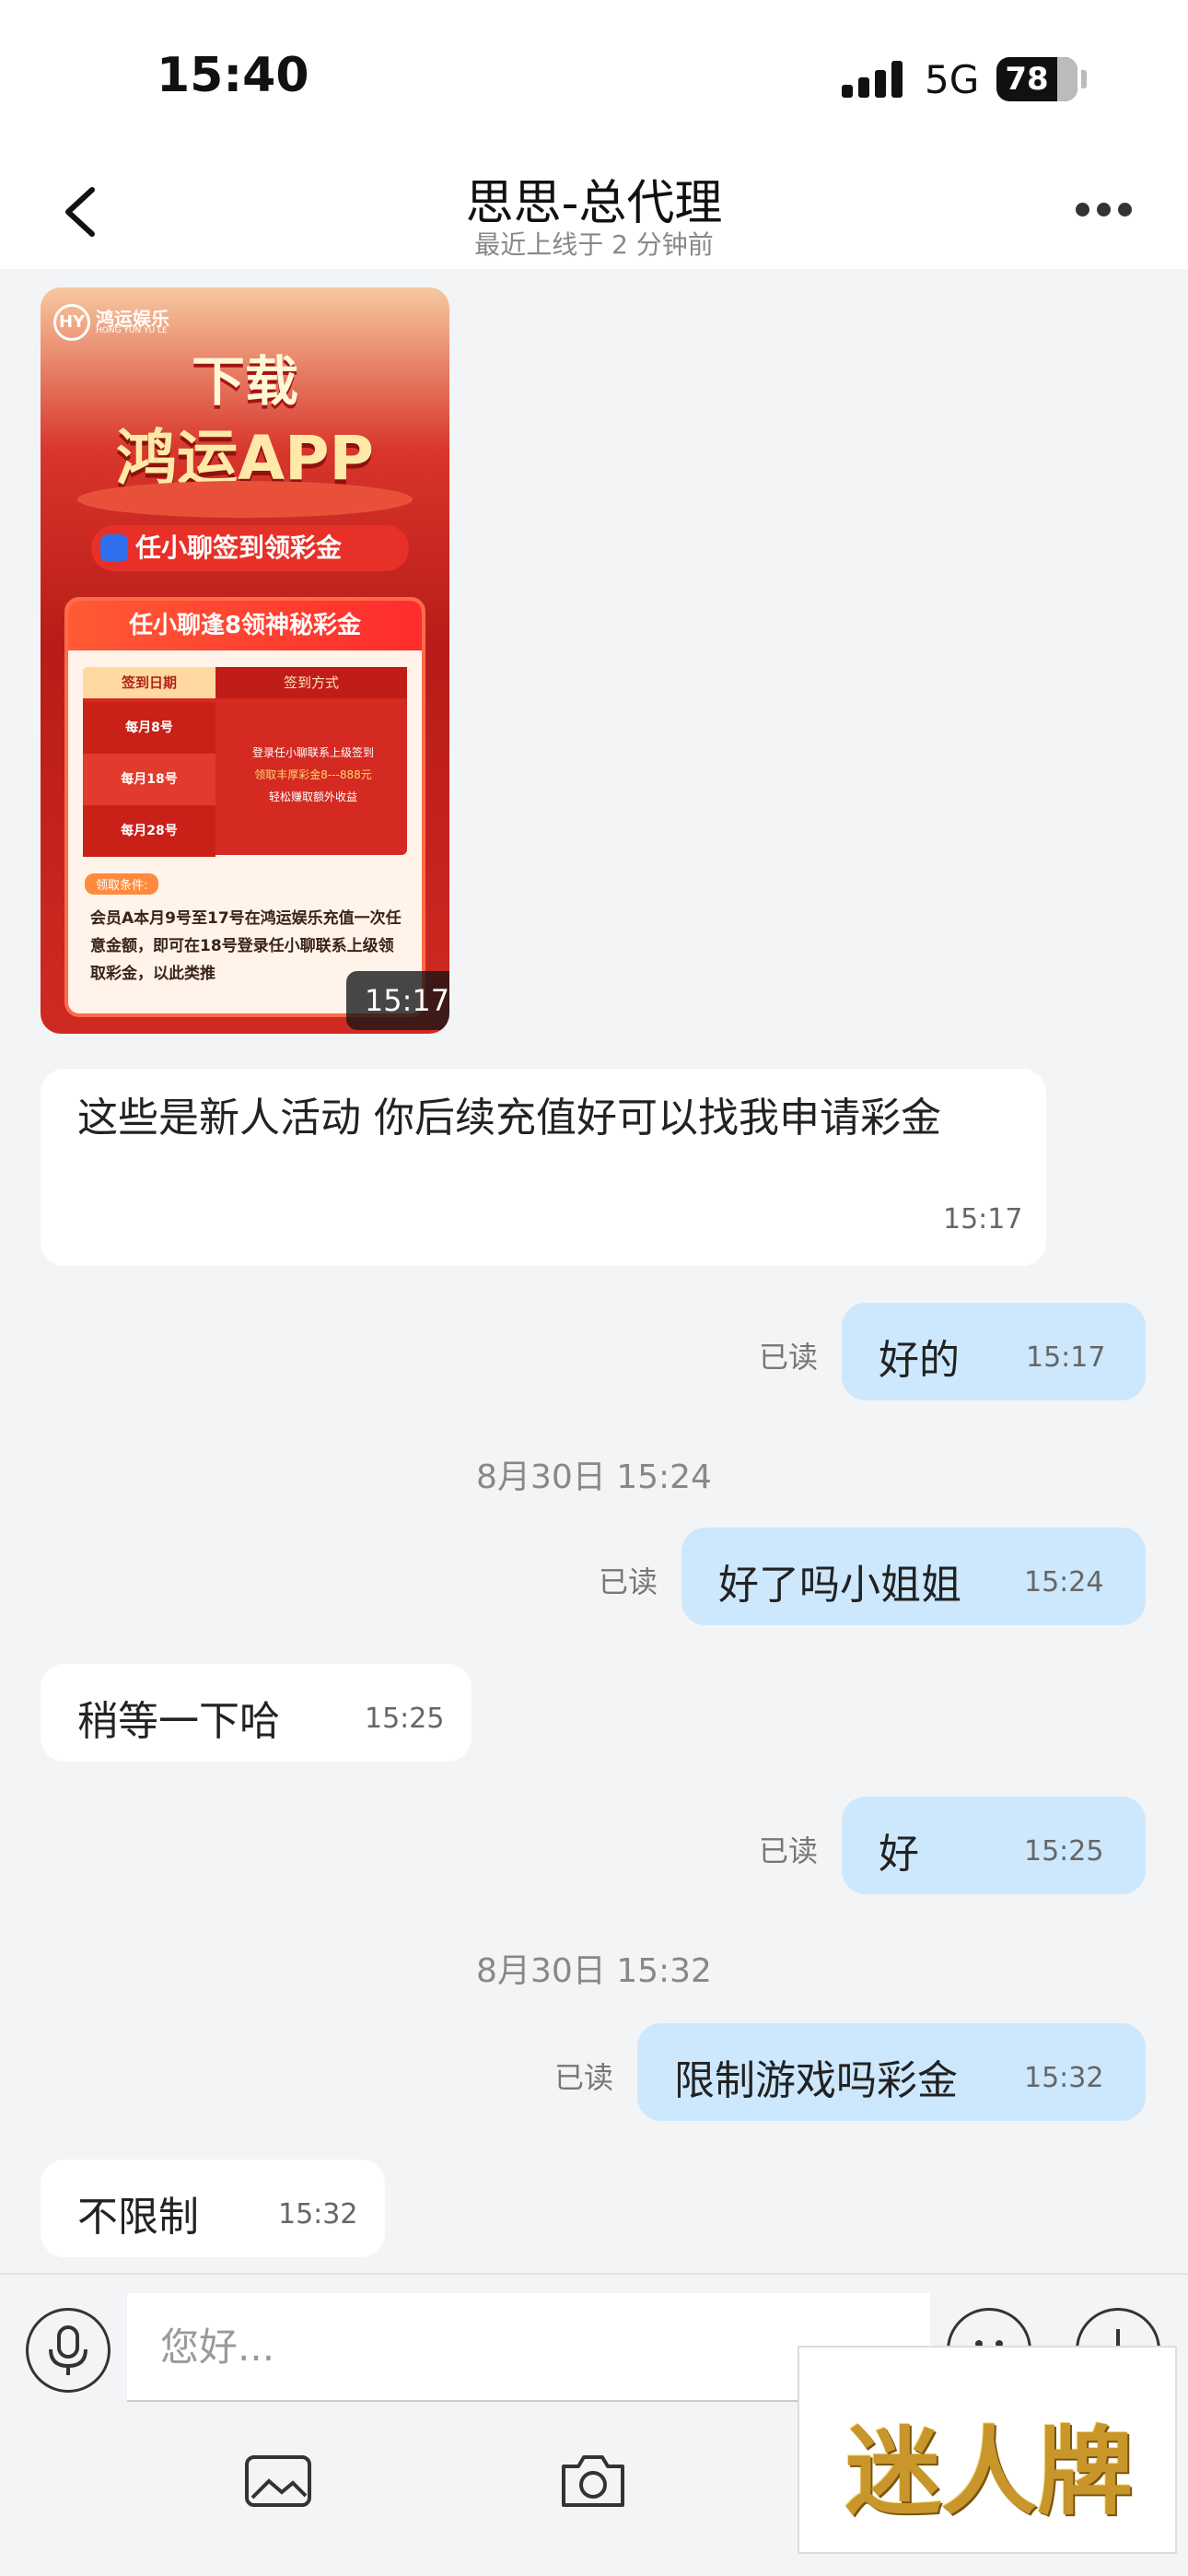 The width and height of the screenshot is (1188, 2576). What do you see at coordinates (244, 381) in the screenshot?
I see `poster-heading-line1: 下载` at bounding box center [244, 381].